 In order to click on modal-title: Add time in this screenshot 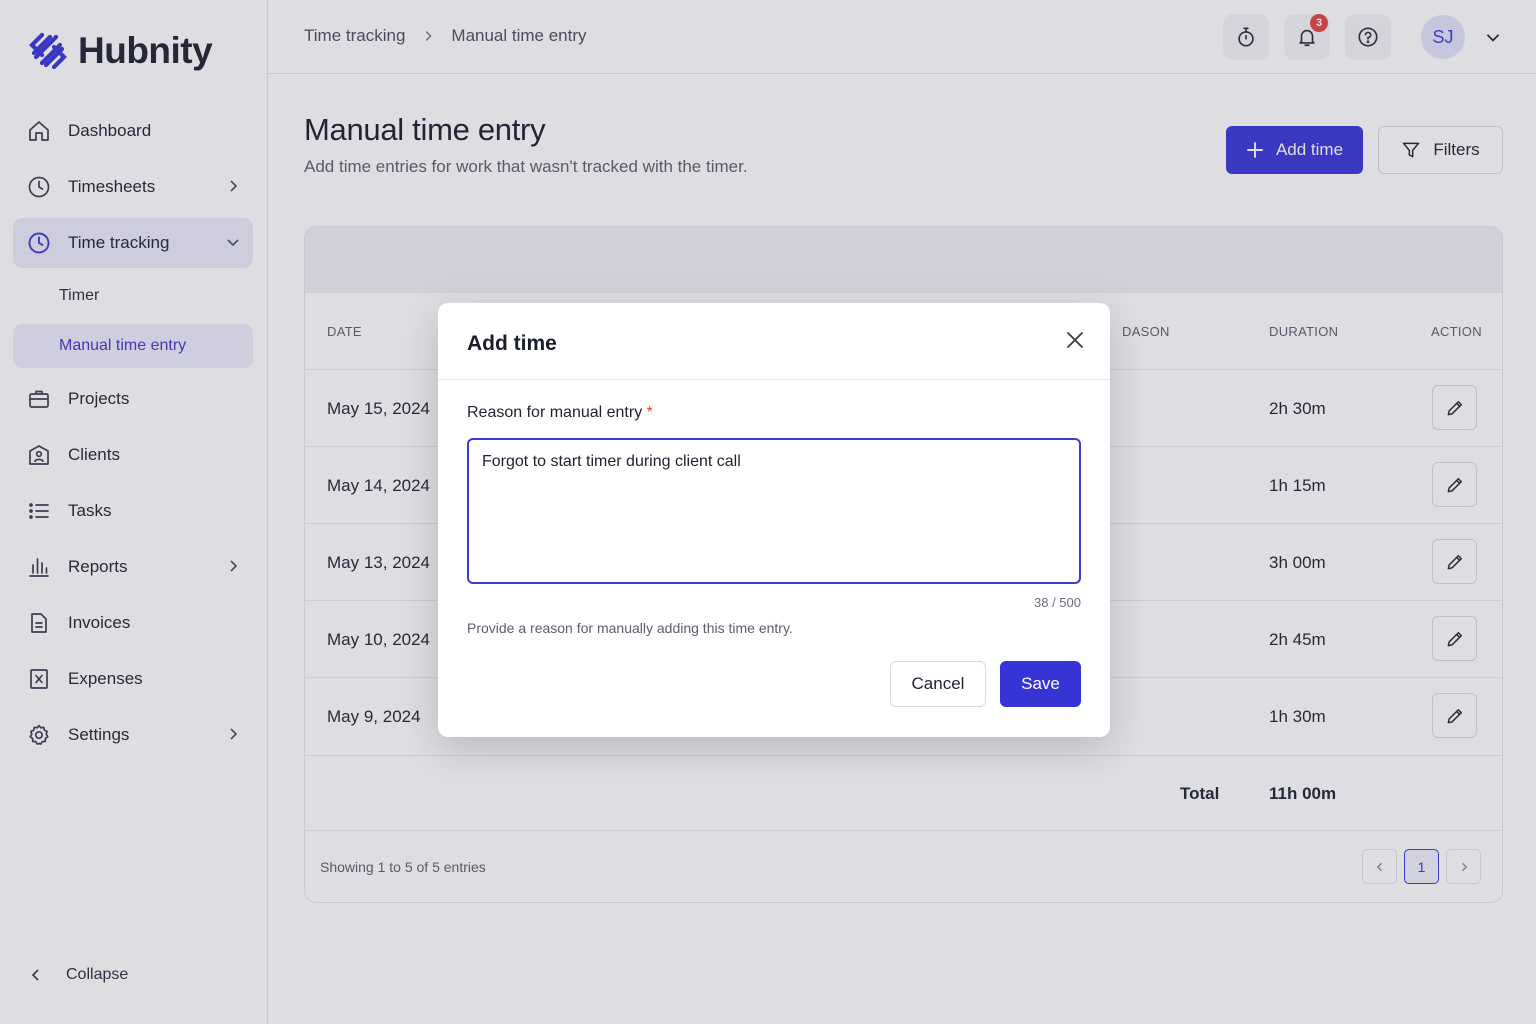, I will do `click(512, 343)`.